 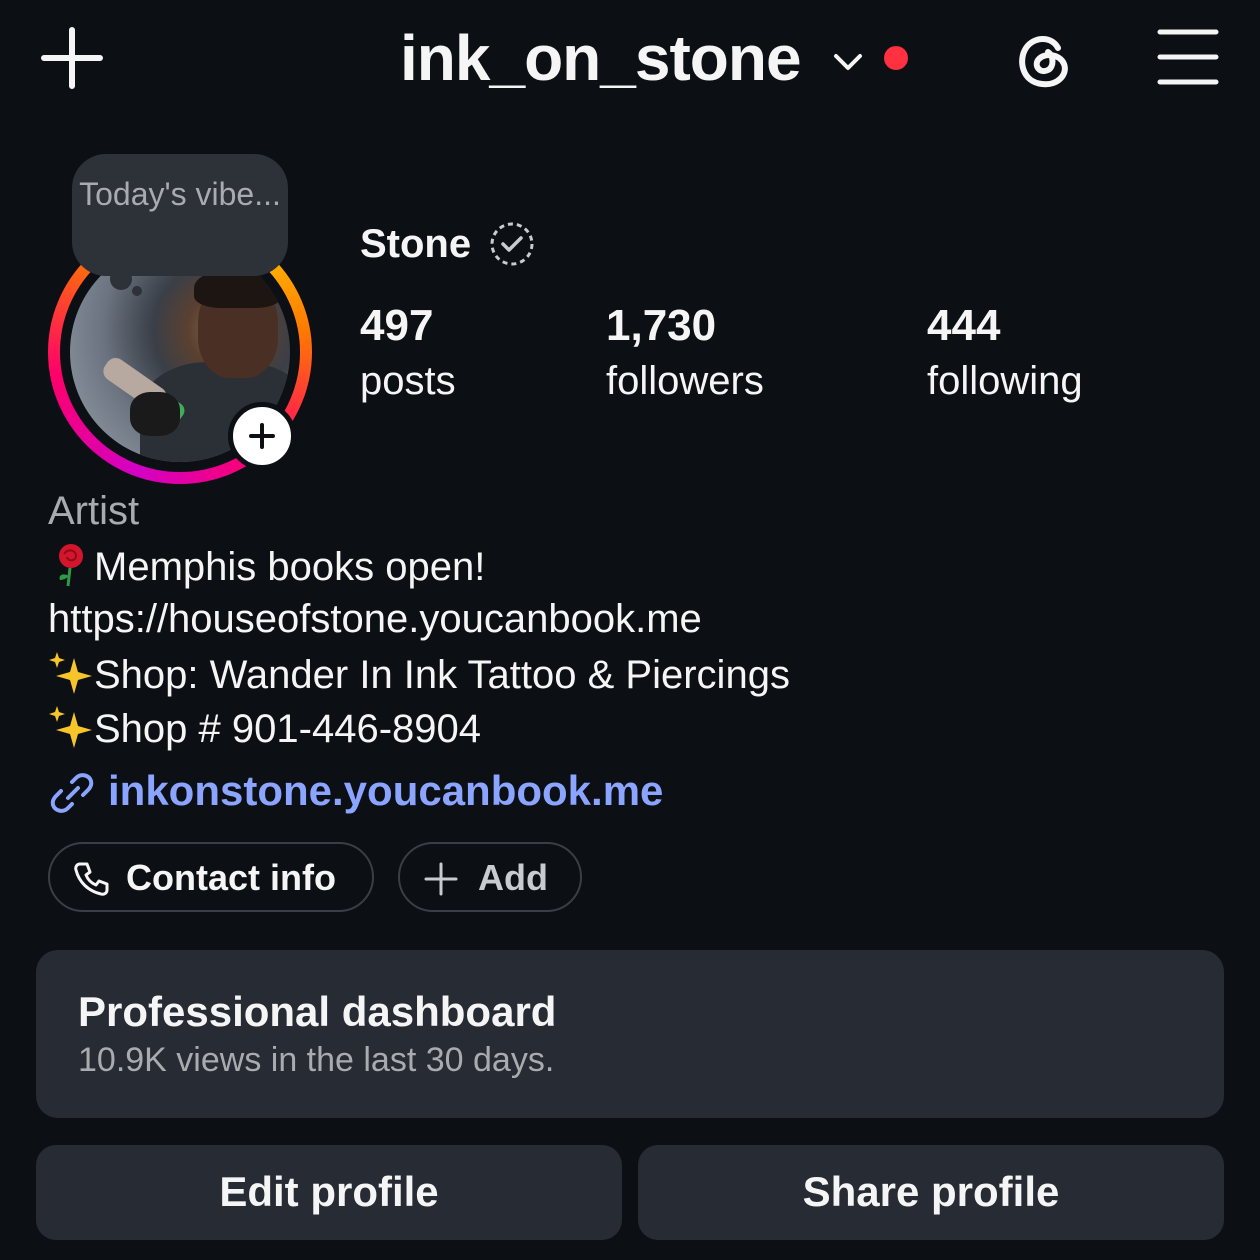 I want to click on add-label: Add, so click(x=513, y=877).